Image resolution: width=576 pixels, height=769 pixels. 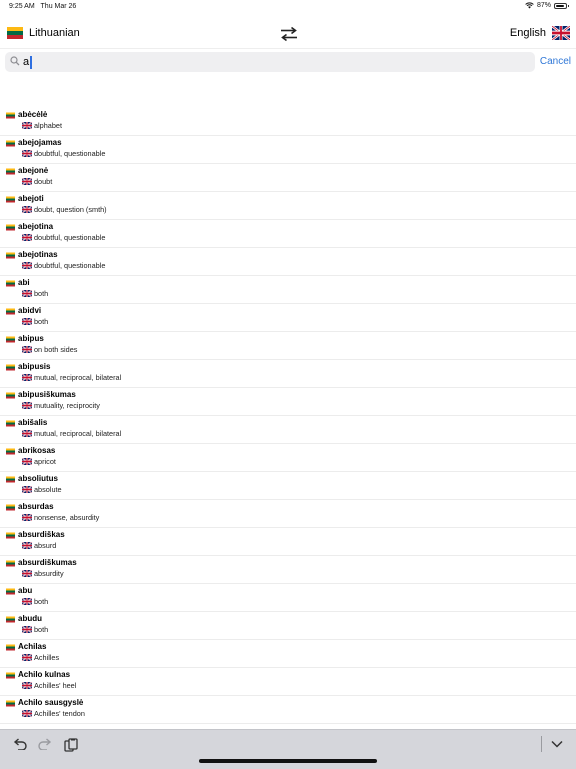 I want to click on result-row: absurdiškumas absurdity, so click(x=288, y=570).